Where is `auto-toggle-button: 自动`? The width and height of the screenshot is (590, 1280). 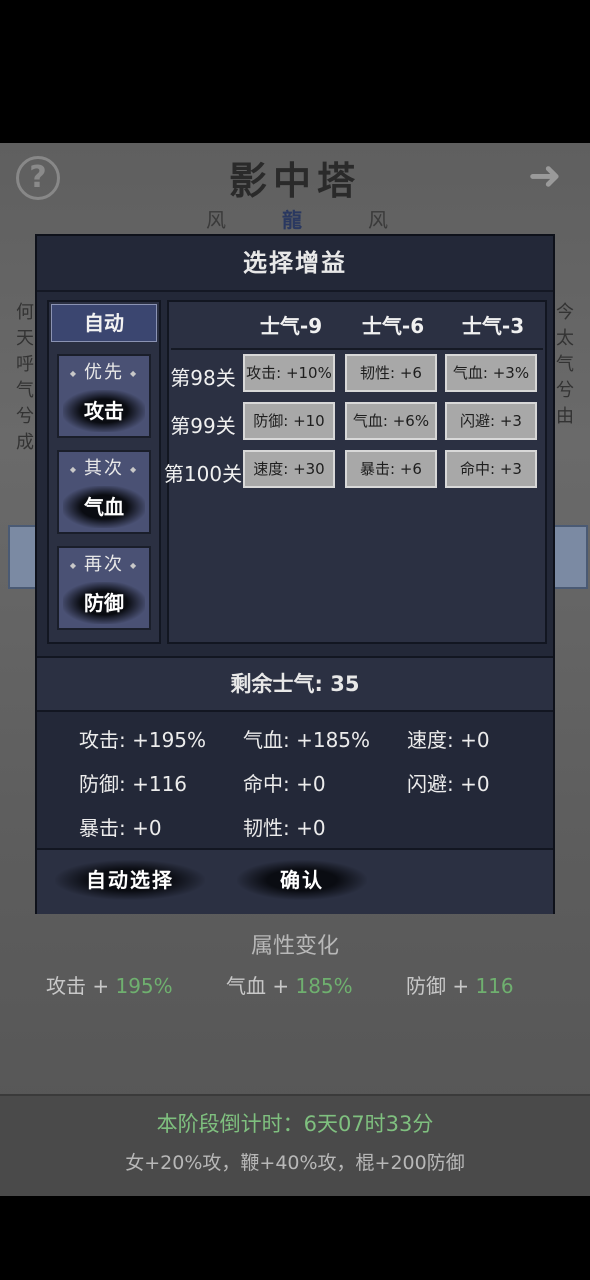 auto-toggle-button: 自动 is located at coordinates (104, 323).